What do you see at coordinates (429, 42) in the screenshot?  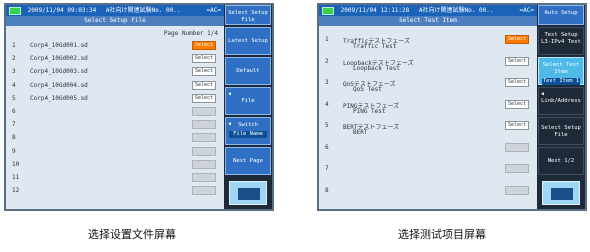 I see `test-item-row: 1 Trafficテストフェーズ Traffic Test Select` at bounding box center [429, 42].